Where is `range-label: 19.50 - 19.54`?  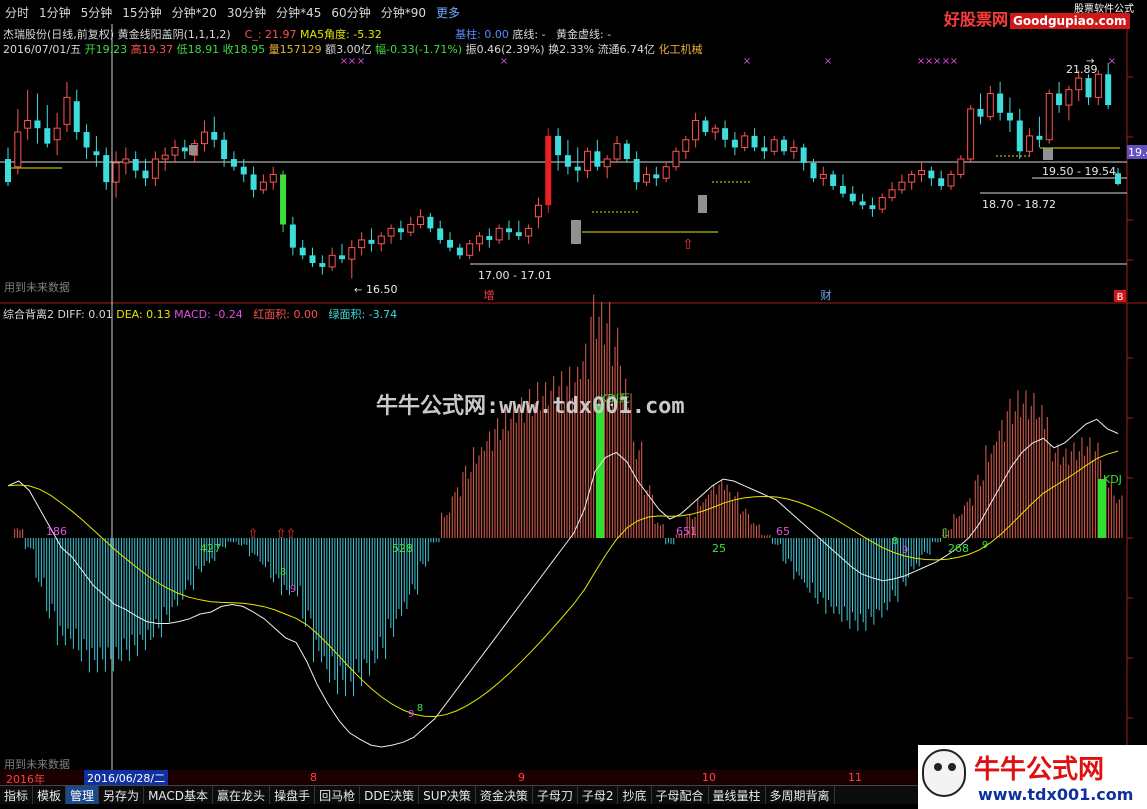
range-label: 19.50 - 19.54 is located at coordinates (1079, 171).